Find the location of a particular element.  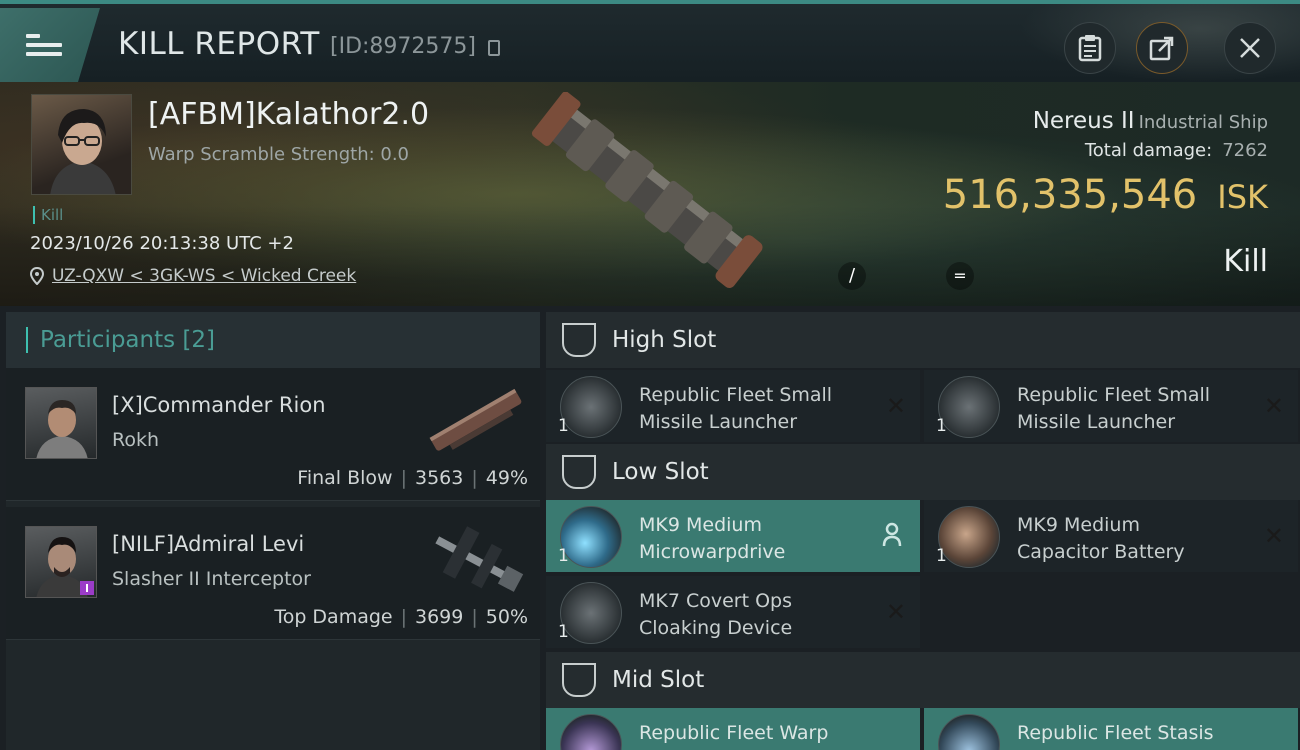

participant-name: [X]Commander Rion is located at coordinates (219, 405).